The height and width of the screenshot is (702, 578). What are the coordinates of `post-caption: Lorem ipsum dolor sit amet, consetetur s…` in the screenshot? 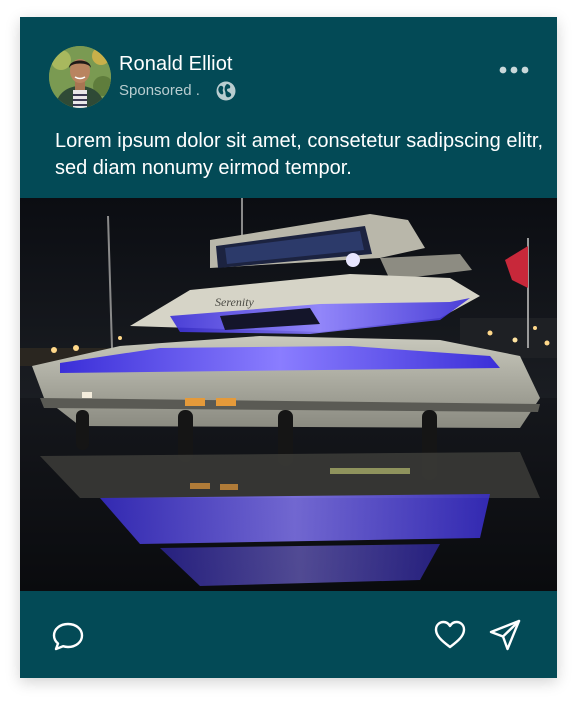 It's located at (299, 154).